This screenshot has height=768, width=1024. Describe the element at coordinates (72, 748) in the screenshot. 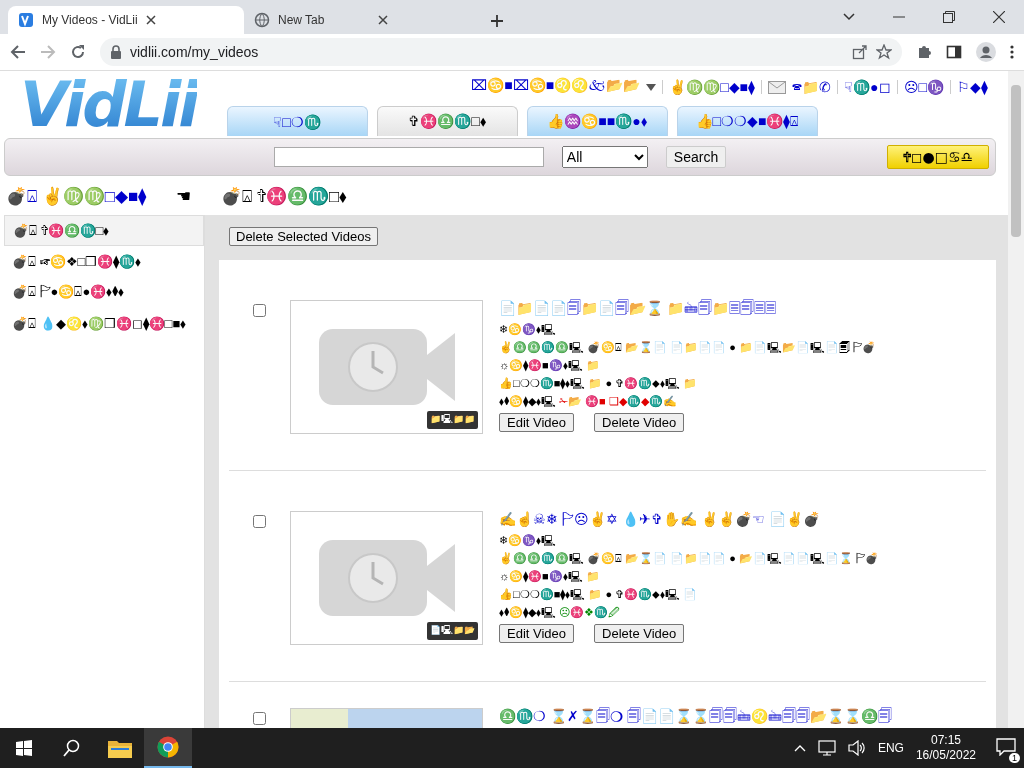

I see `search-icon` at that location.